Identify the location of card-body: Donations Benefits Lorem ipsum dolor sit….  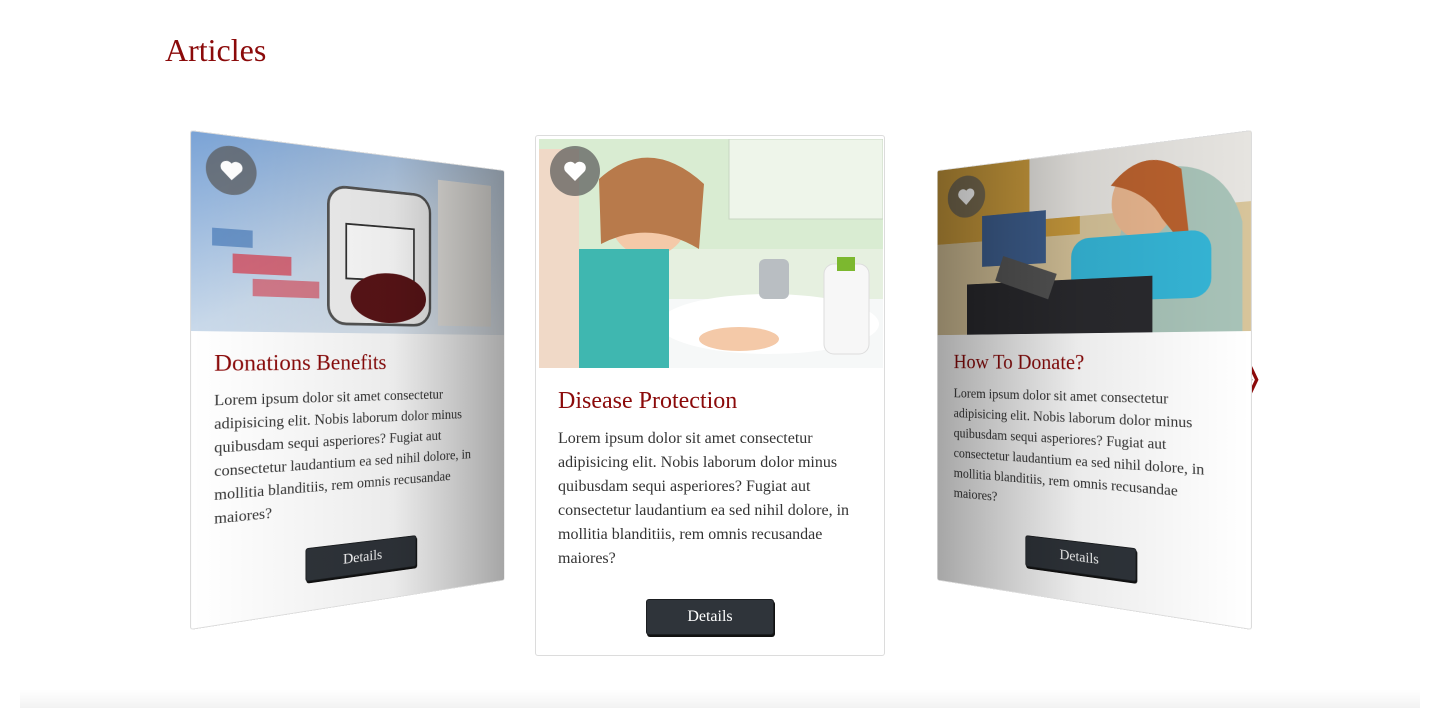
(347, 464).